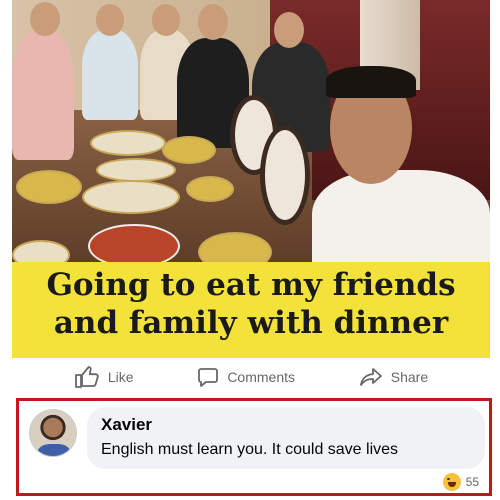  What do you see at coordinates (451, 482) in the screenshot?
I see `laughing-emoji-icon` at bounding box center [451, 482].